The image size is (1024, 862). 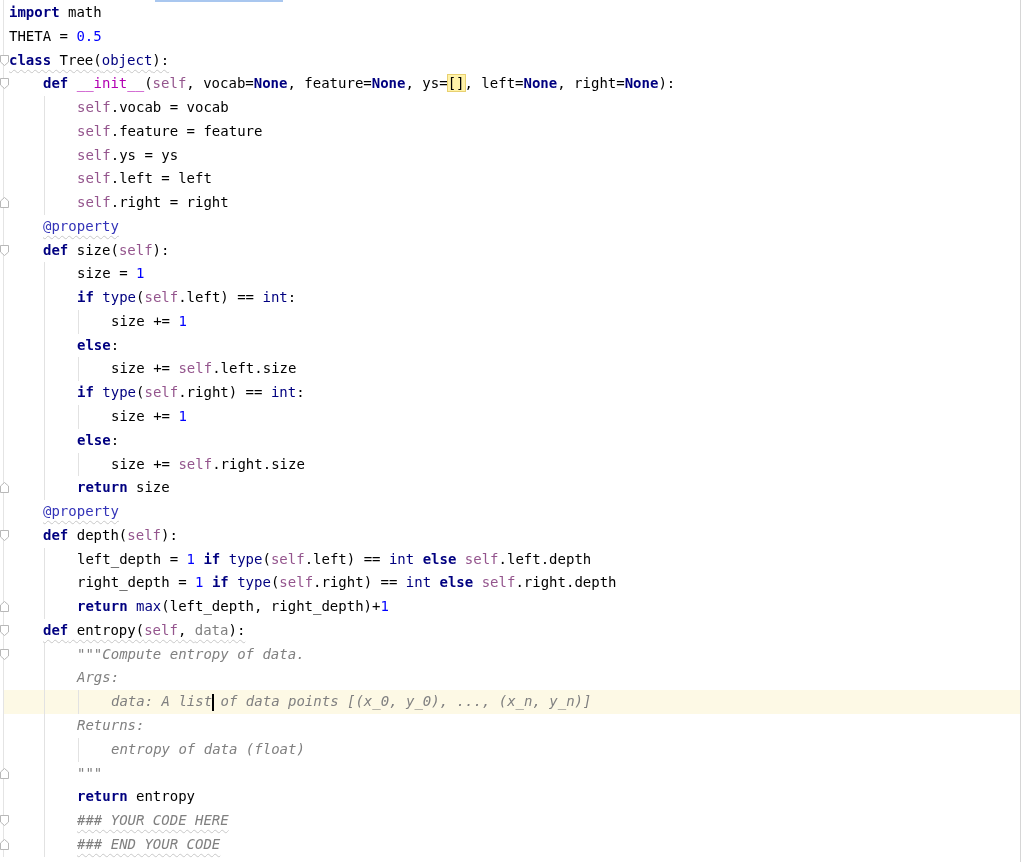 What do you see at coordinates (191, 393) in the screenshot?
I see `code-line: if type(self.right) == int:` at bounding box center [191, 393].